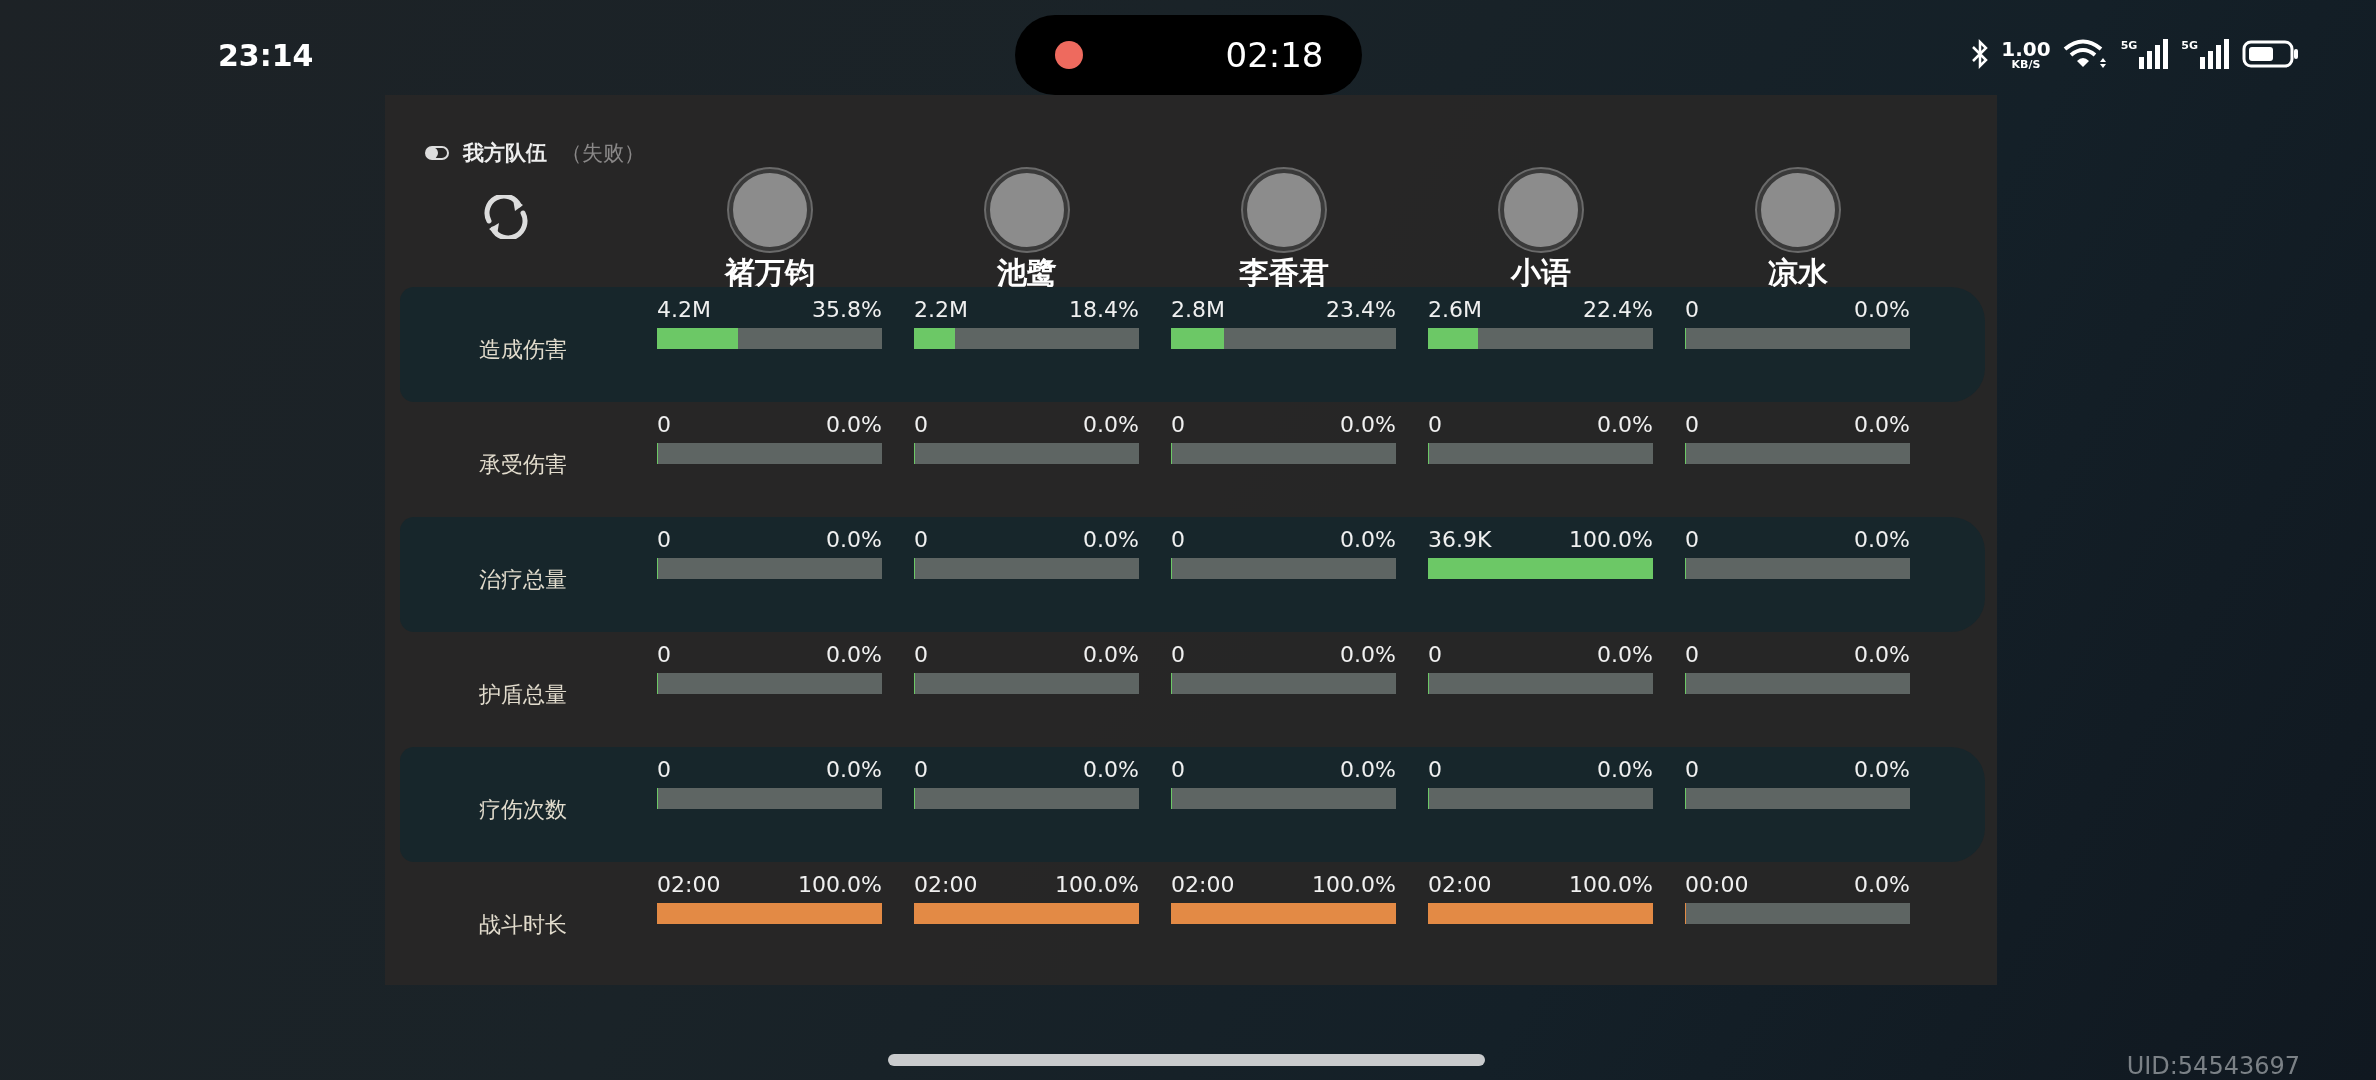 Image resolution: width=2376 pixels, height=1080 pixels. I want to click on character-name: 池鹭, so click(1026, 273).